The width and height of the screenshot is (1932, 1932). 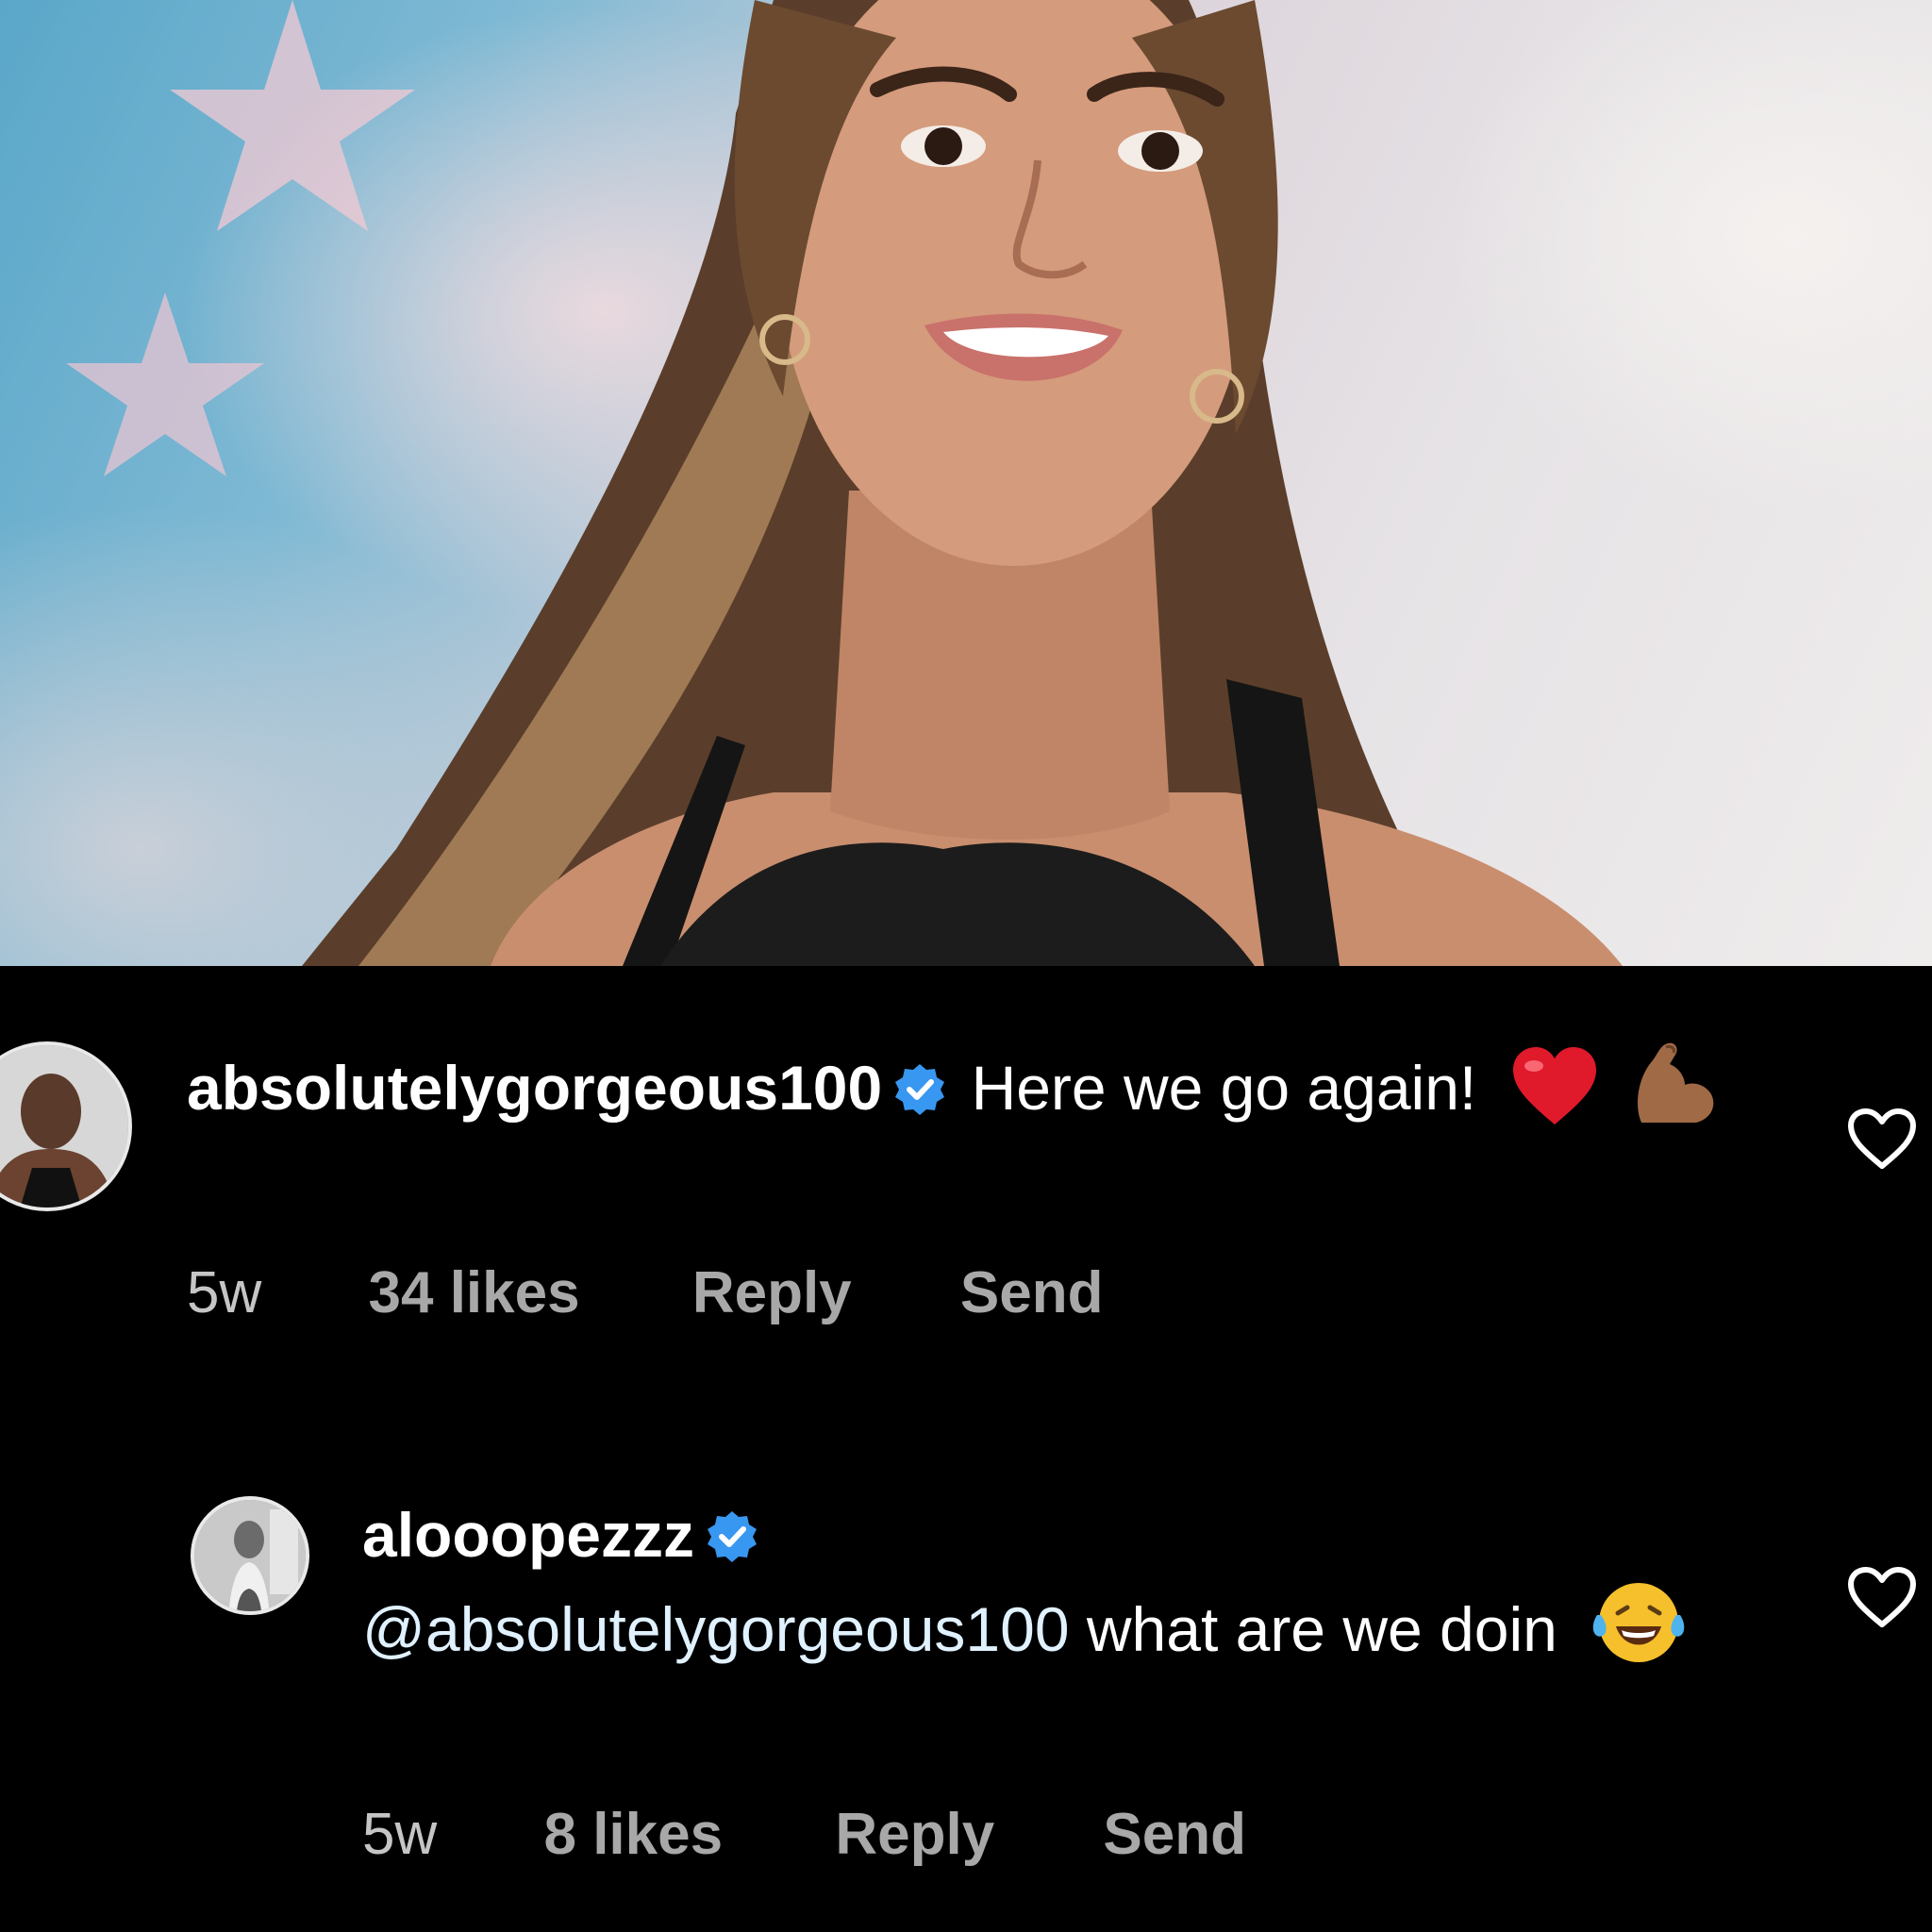 What do you see at coordinates (1554, 1096) in the screenshot?
I see `red-heart-emoji` at bounding box center [1554, 1096].